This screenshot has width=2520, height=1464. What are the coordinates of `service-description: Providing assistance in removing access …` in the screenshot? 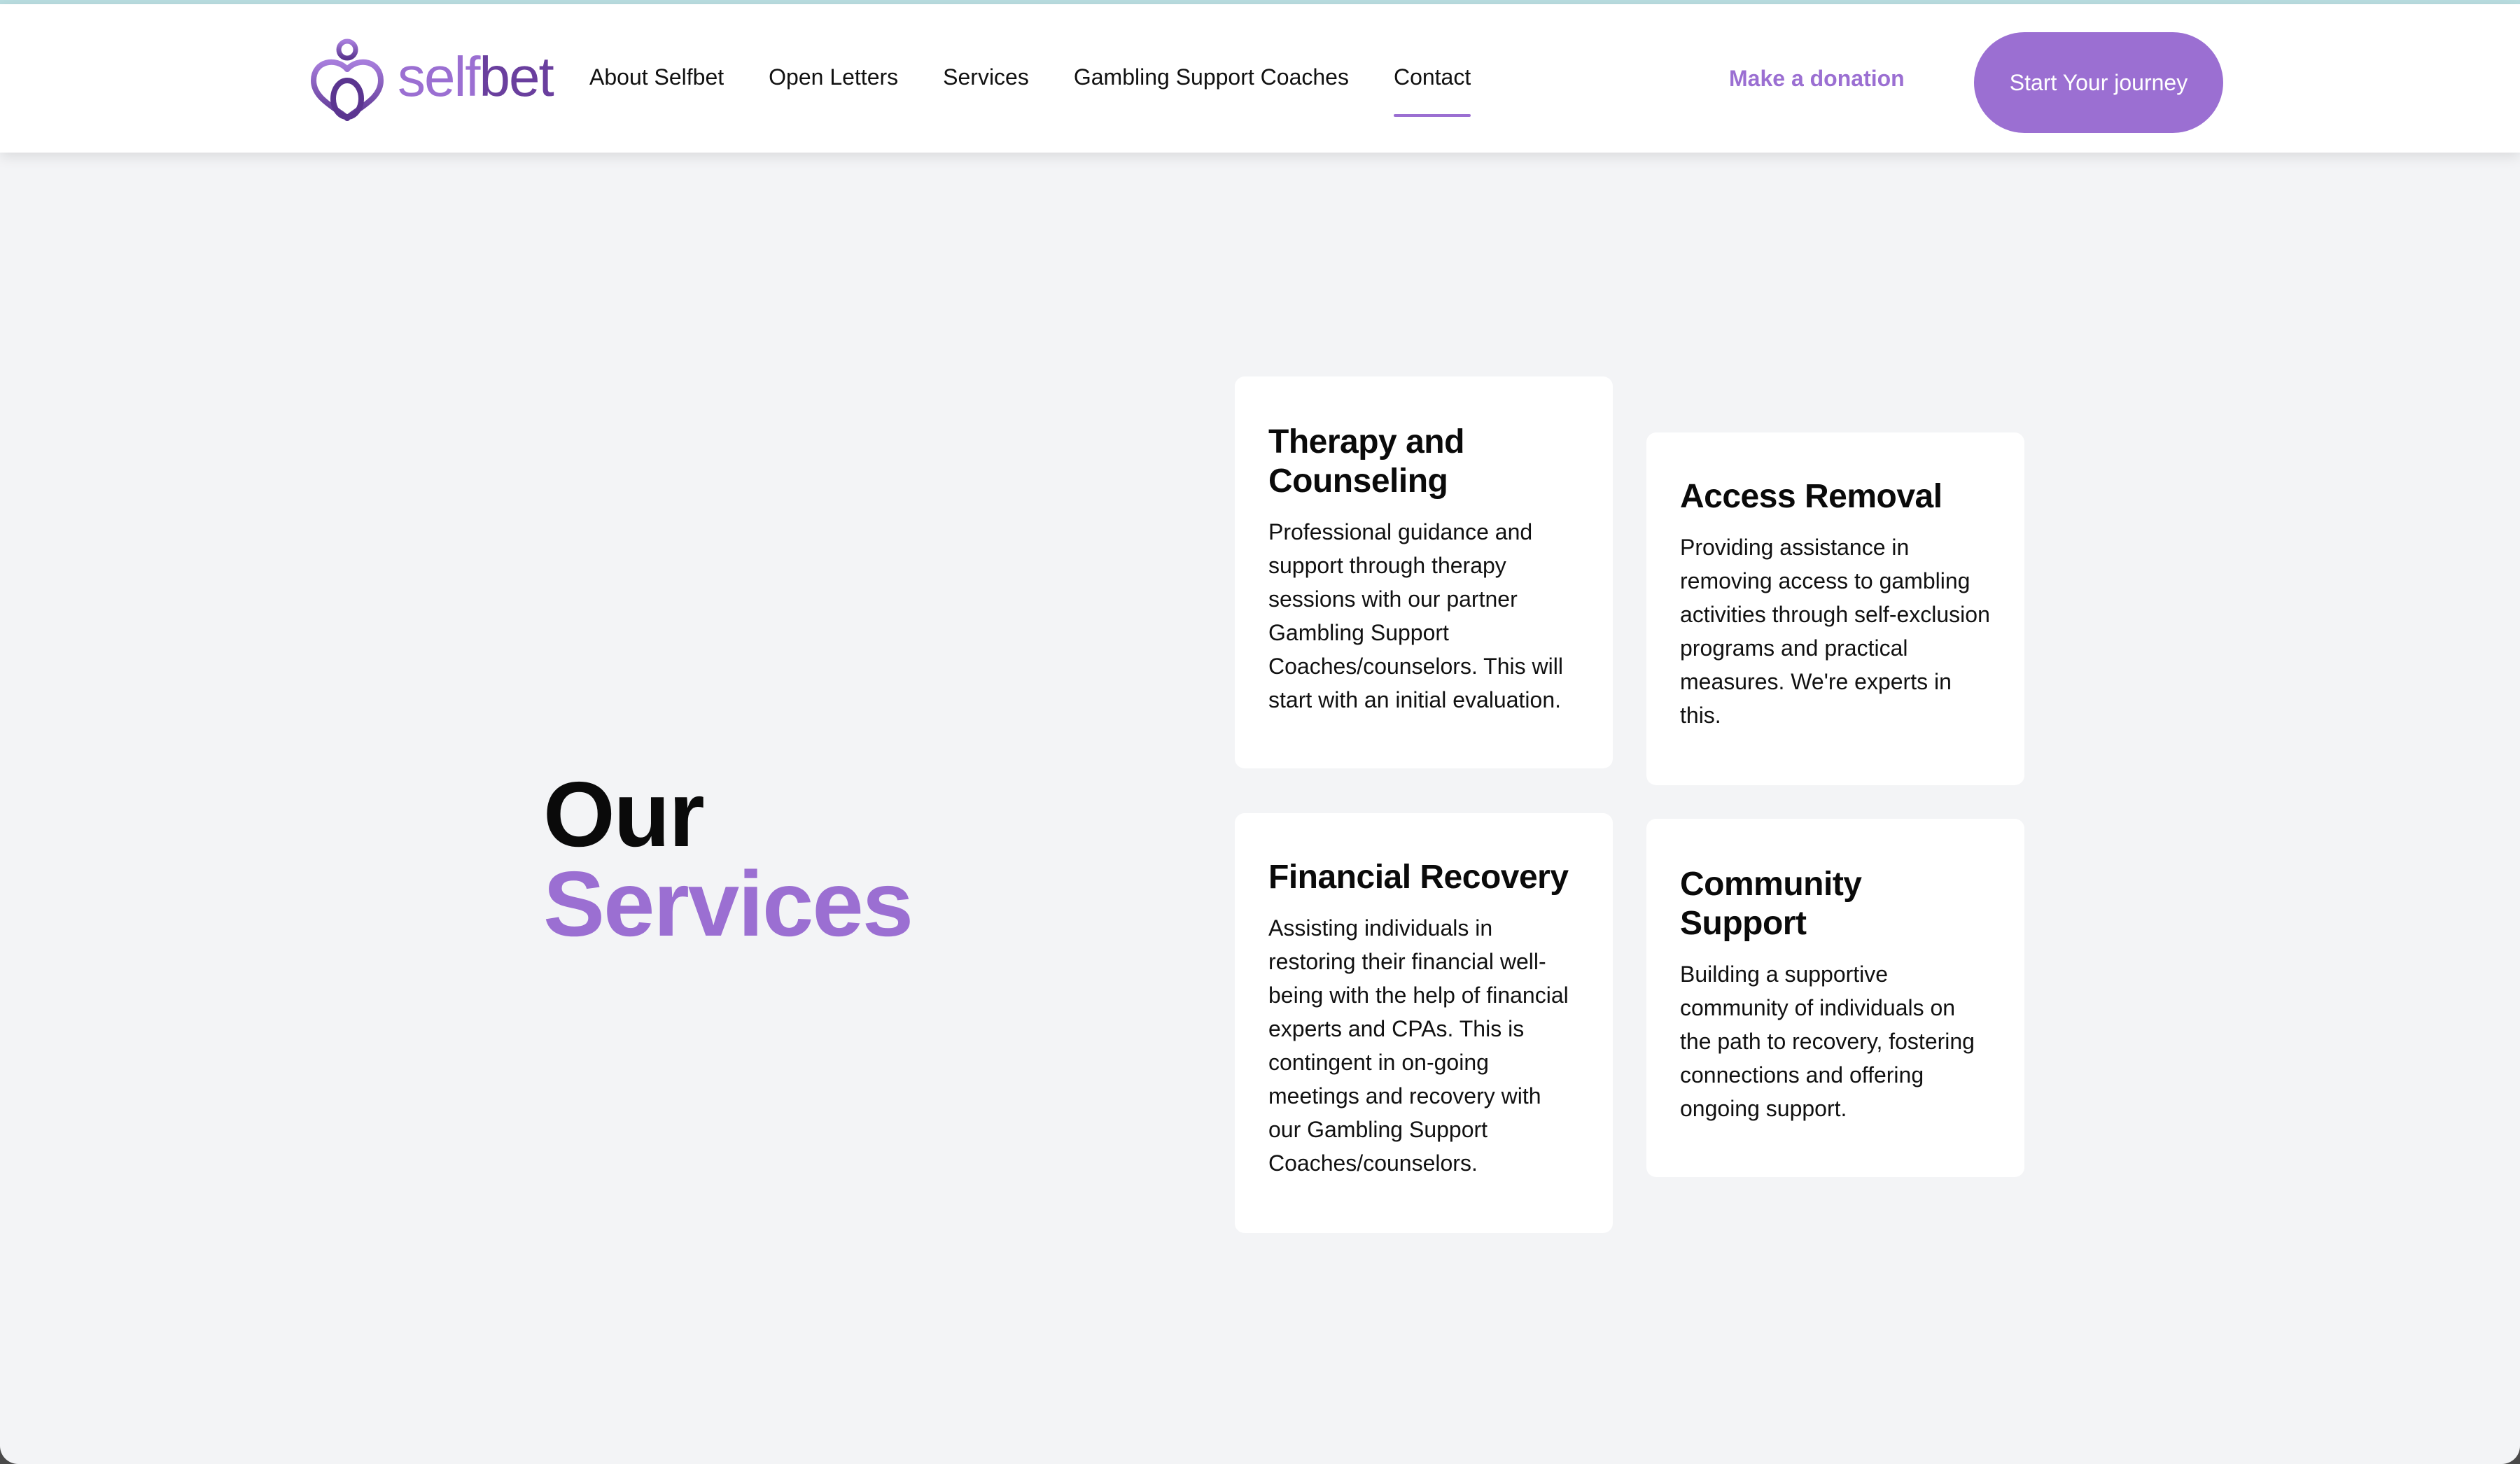 It's located at (1835, 631).